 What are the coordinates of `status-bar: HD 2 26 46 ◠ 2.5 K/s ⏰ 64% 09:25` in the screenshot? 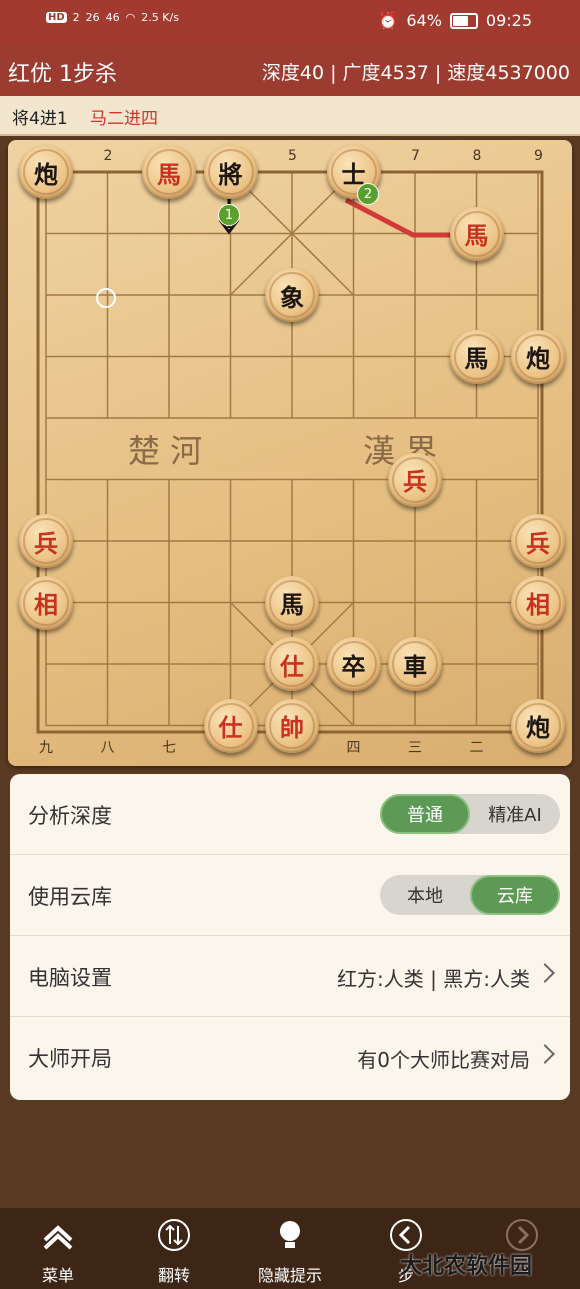 It's located at (290, 22).